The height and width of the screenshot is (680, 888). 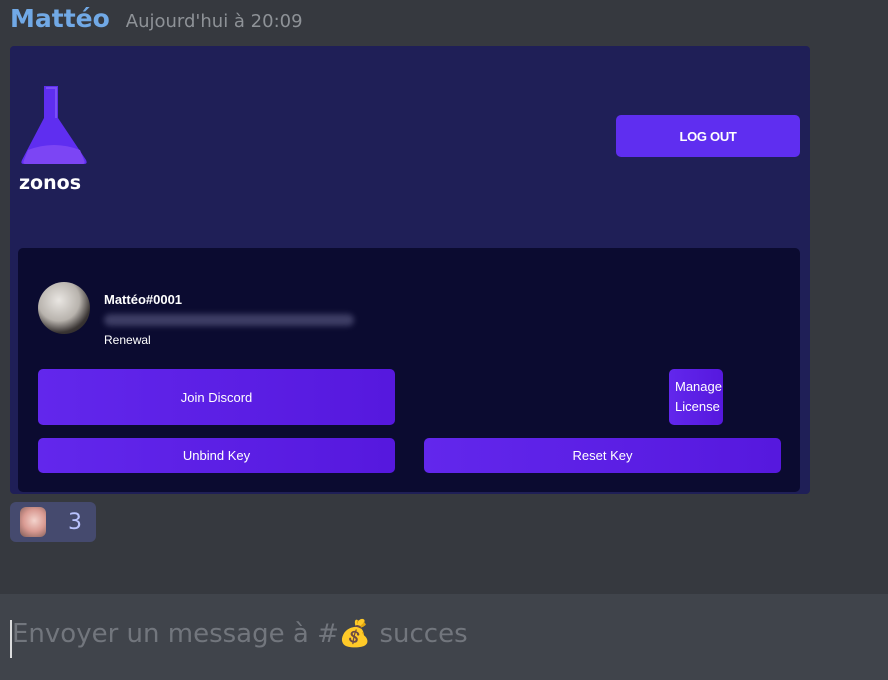 I want to click on manage-license-label-line2: License, so click(x=697, y=406).